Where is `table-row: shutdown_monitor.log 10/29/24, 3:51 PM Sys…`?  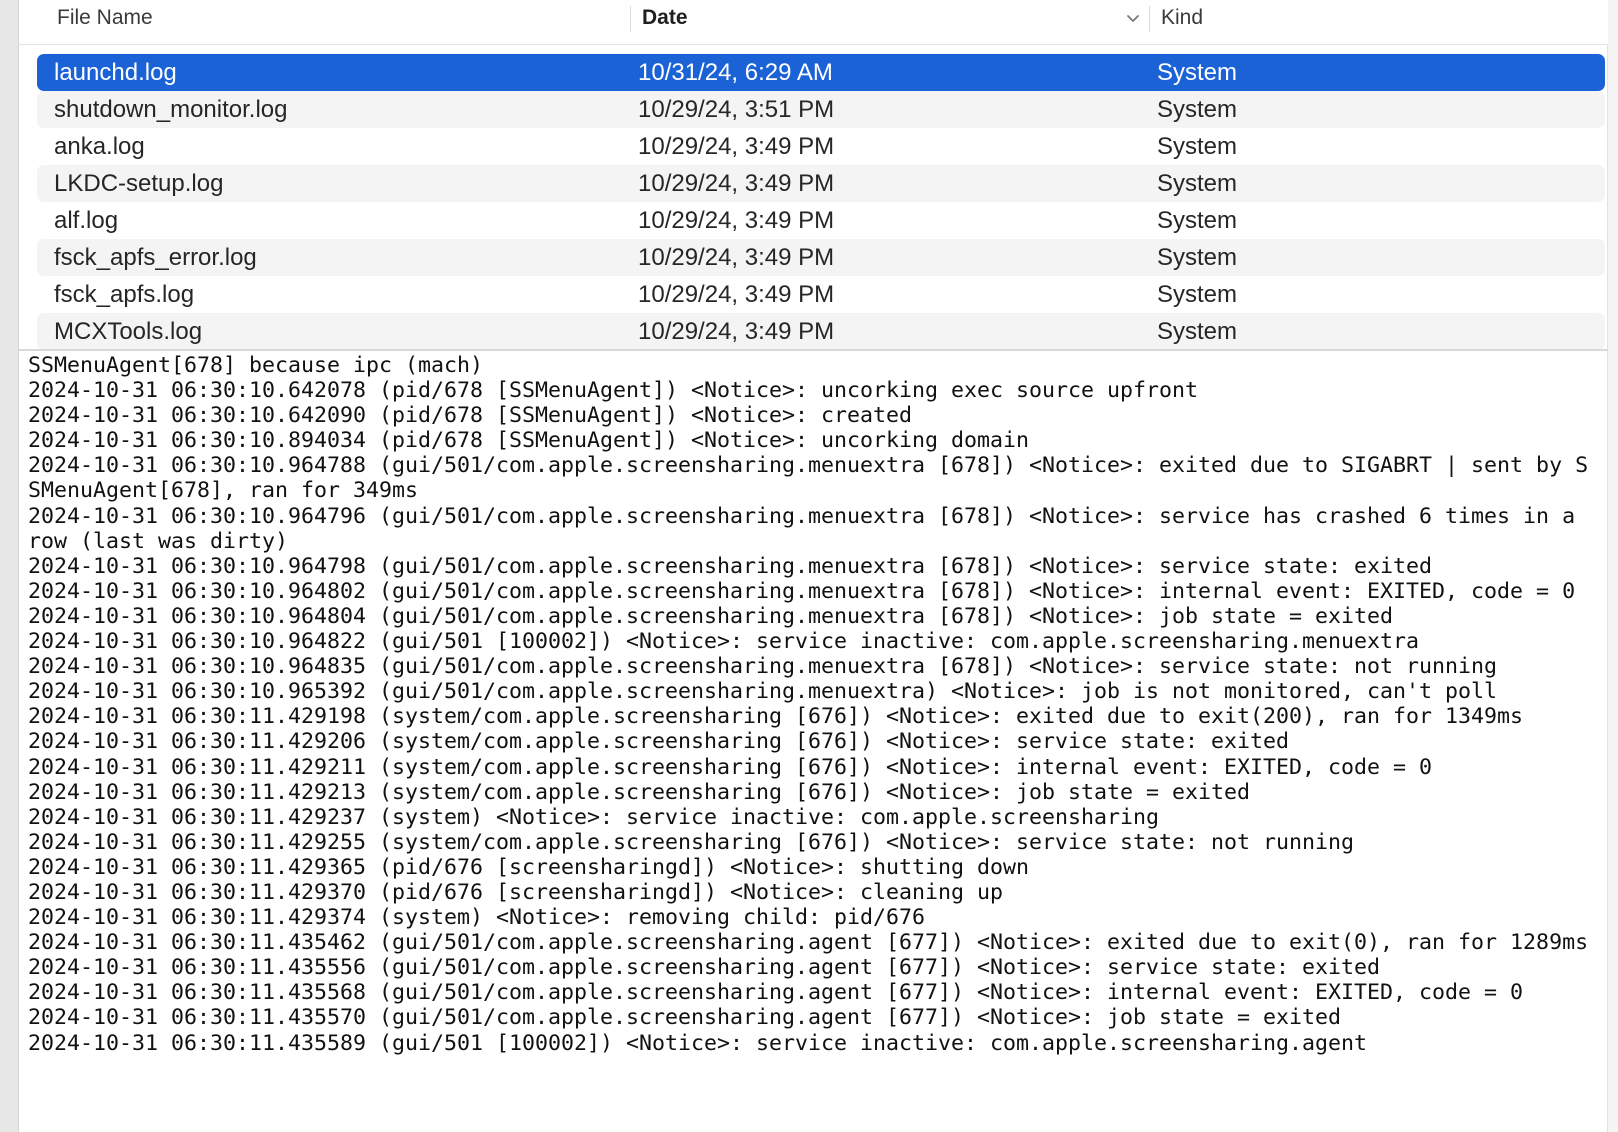
table-row: shutdown_monitor.log 10/29/24, 3:51 PM Sys… is located at coordinates (821, 109).